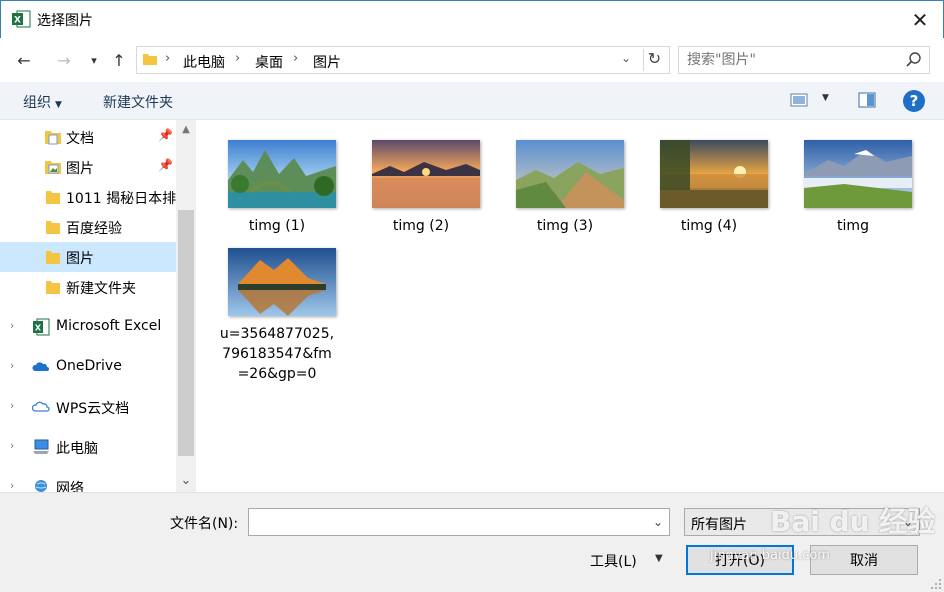 Image resolution: width=944 pixels, height=592 pixels. What do you see at coordinates (825, 98) in the screenshot?
I see `view-options-caret-icon: ▼` at bounding box center [825, 98].